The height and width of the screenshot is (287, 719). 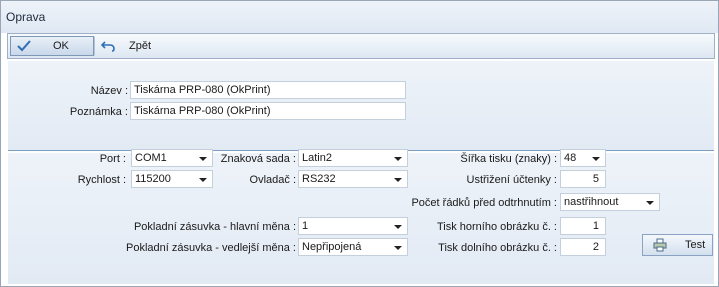 What do you see at coordinates (660, 245) in the screenshot?
I see `printer-icon` at bounding box center [660, 245].